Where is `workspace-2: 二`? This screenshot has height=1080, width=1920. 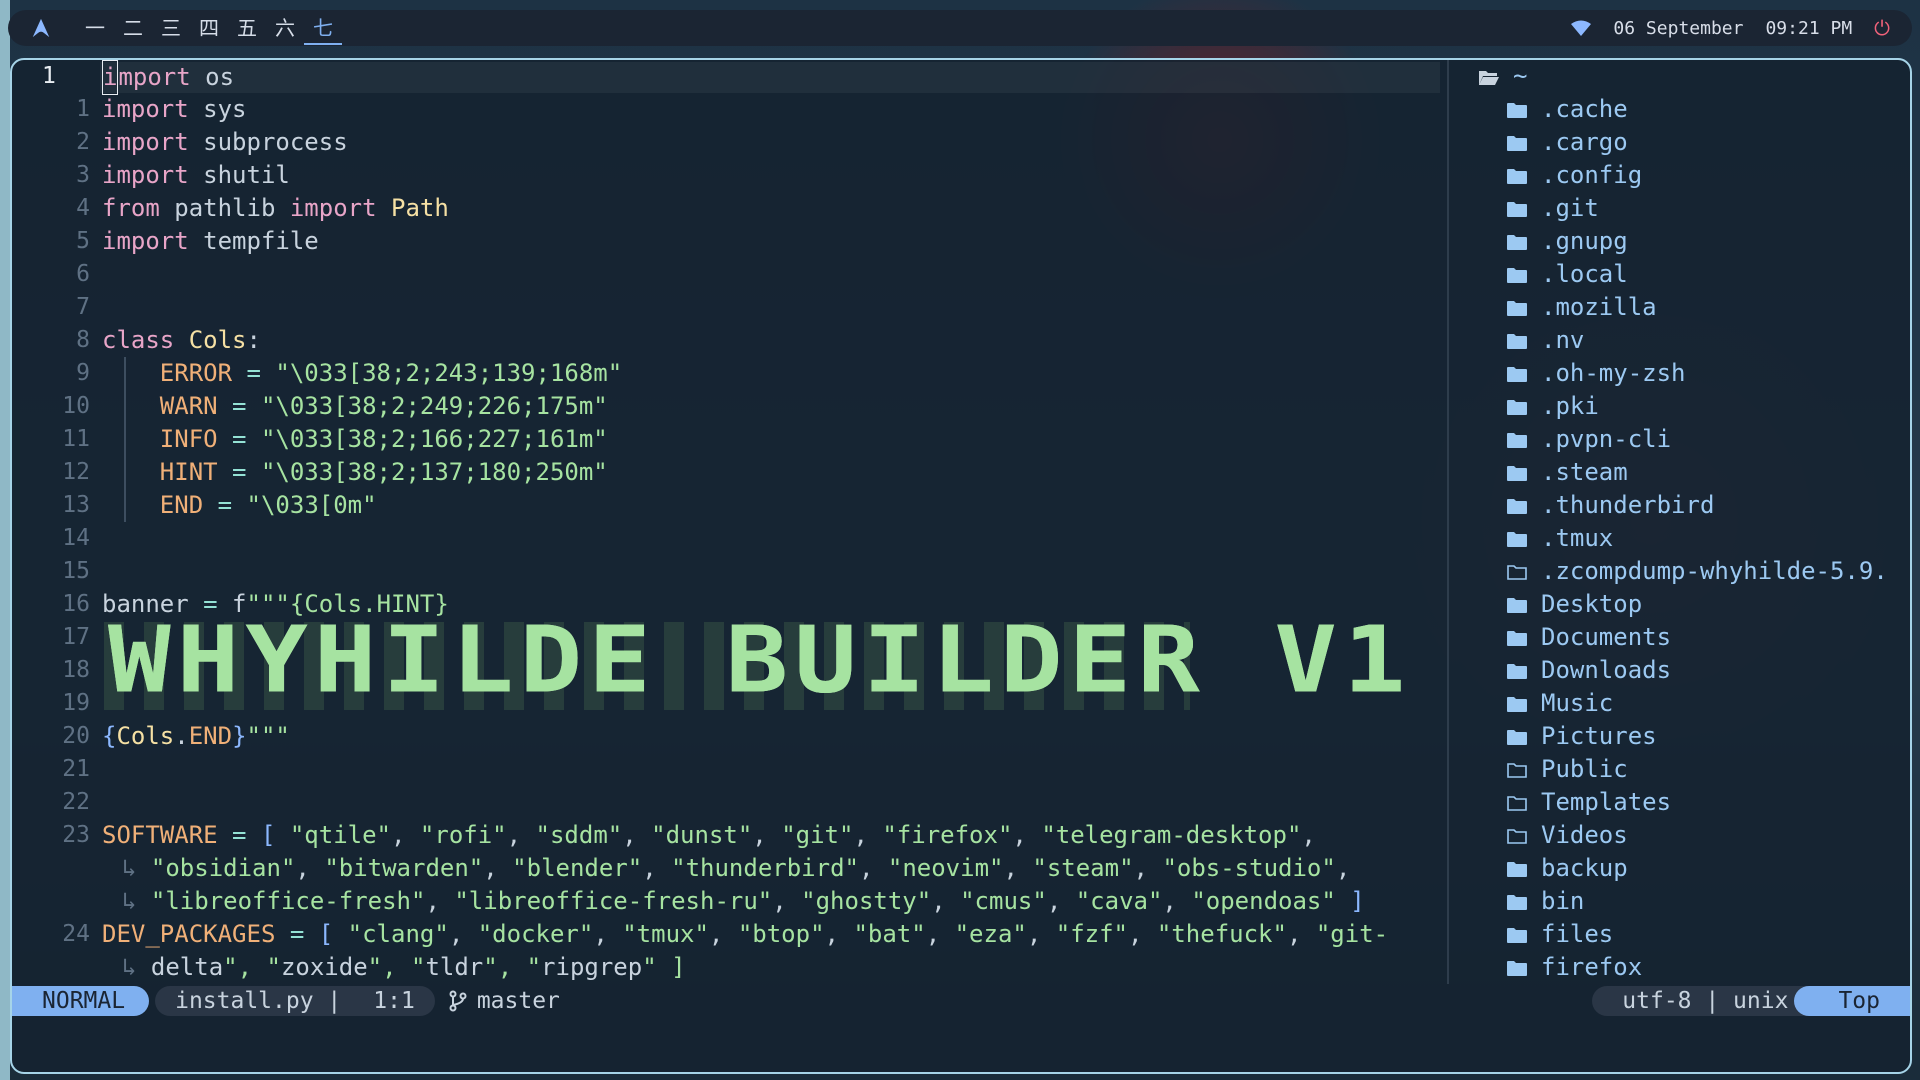
workspace-2: 二 is located at coordinates (133, 28).